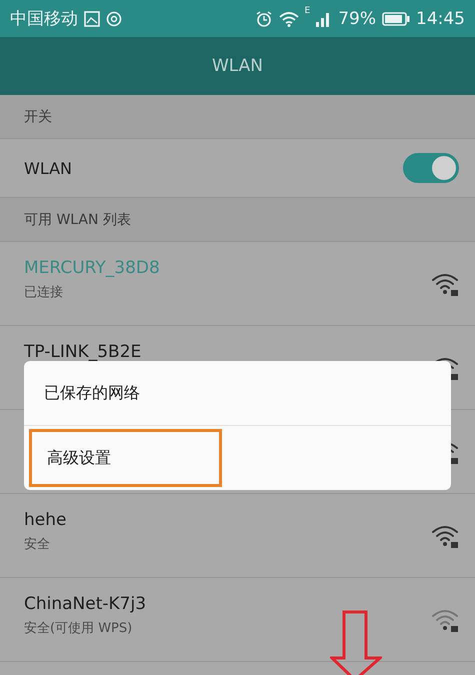 This screenshot has width=475, height=675. What do you see at coordinates (227, 520) in the screenshot?
I see `network-name: hehe` at bounding box center [227, 520].